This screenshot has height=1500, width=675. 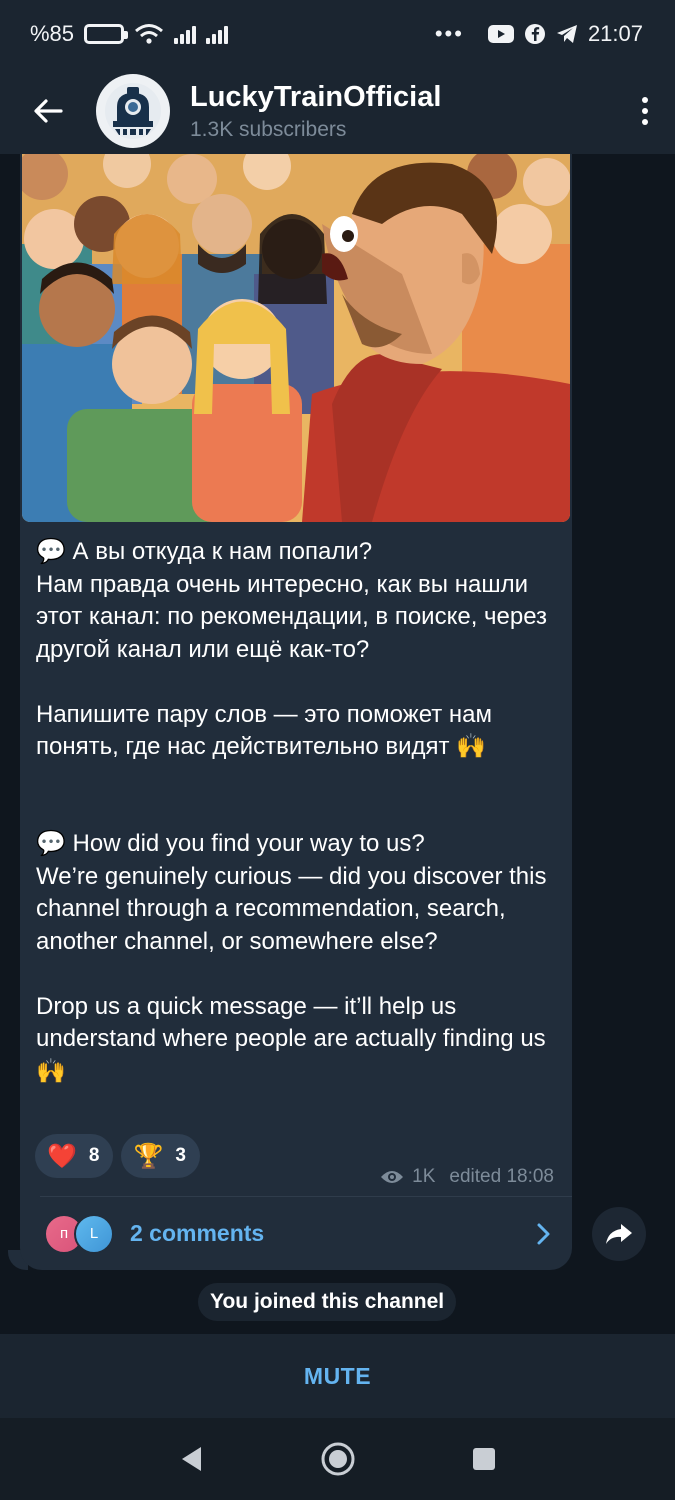 What do you see at coordinates (449, 33) in the screenshot?
I see `status-dots: •••` at bounding box center [449, 33].